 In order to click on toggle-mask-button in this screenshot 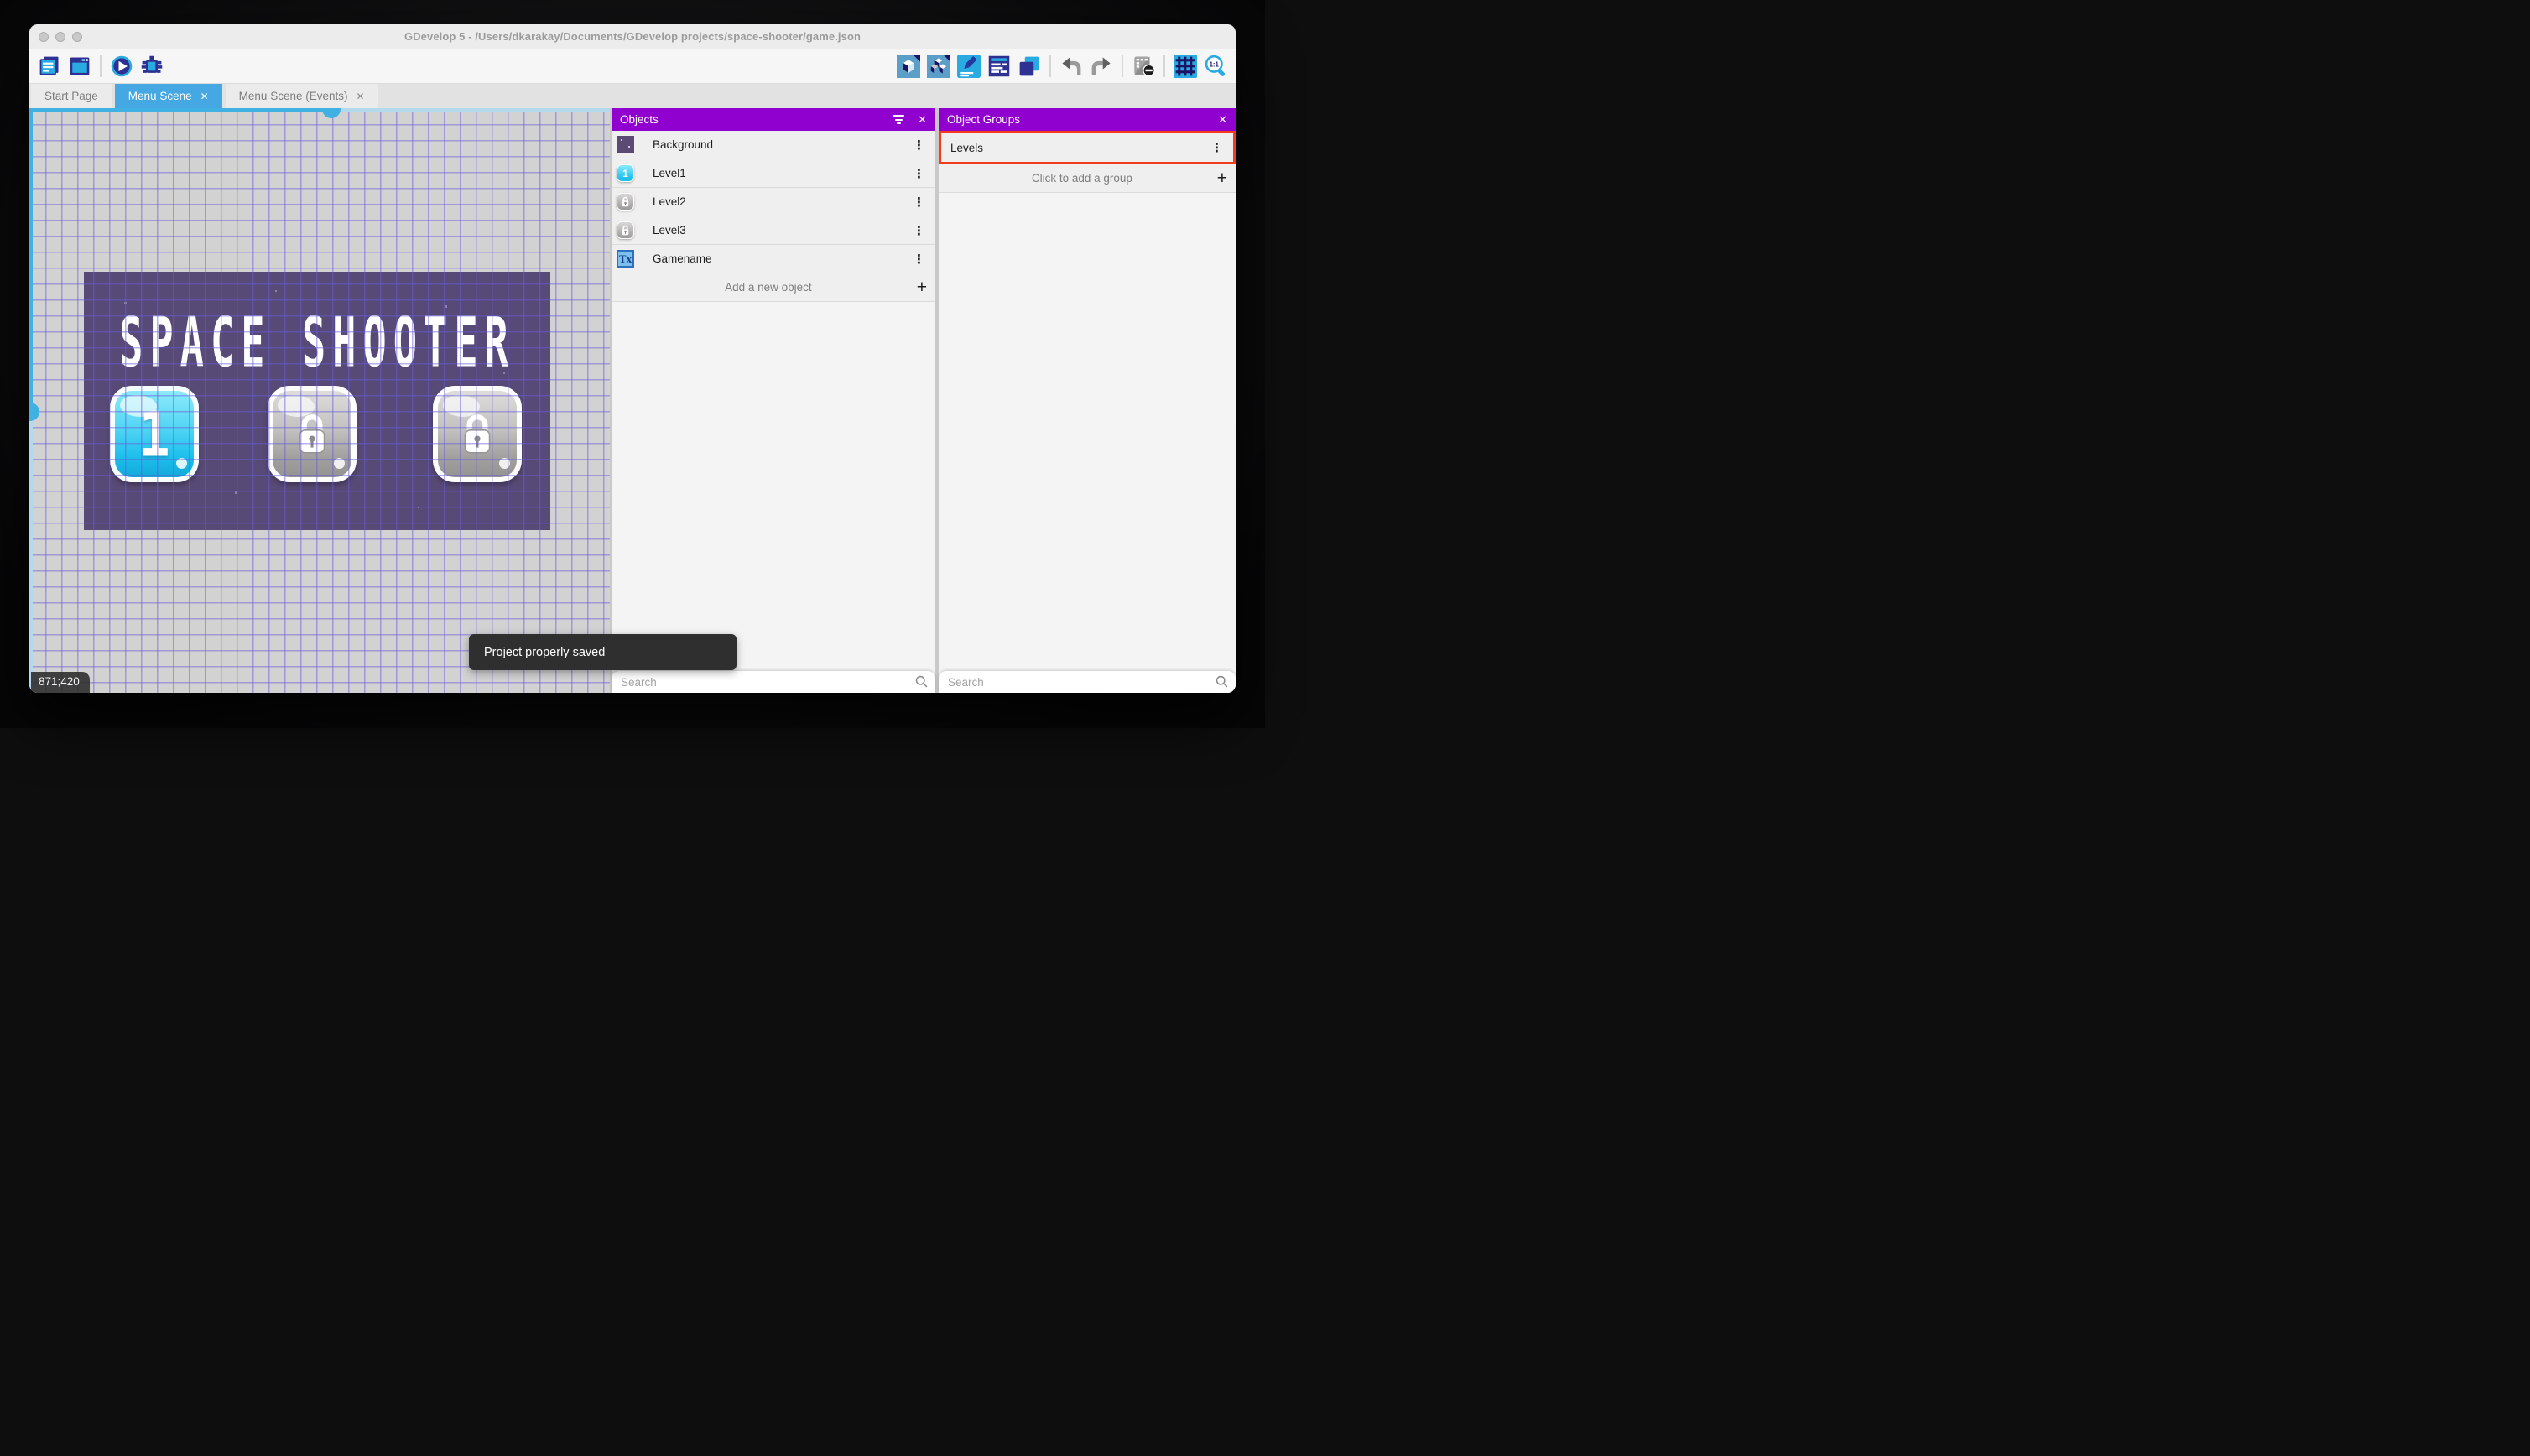, I will do `click(1143, 66)`.